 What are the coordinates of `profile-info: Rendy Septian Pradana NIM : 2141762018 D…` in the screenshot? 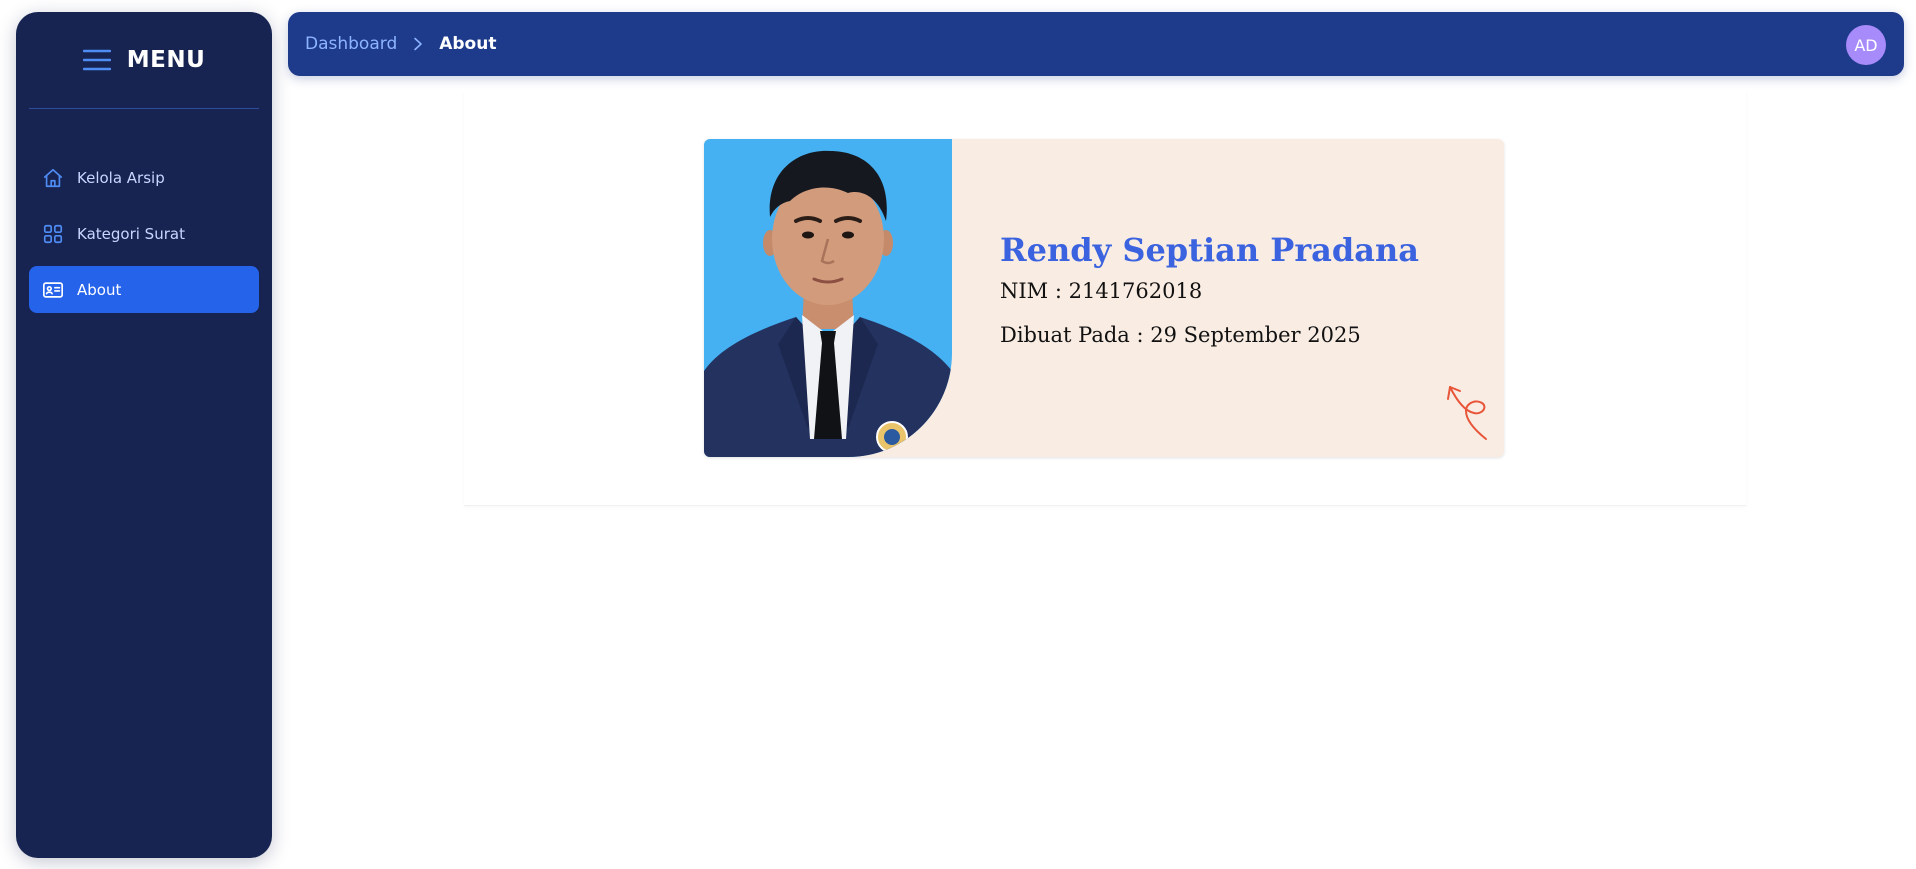 It's located at (1209, 289).